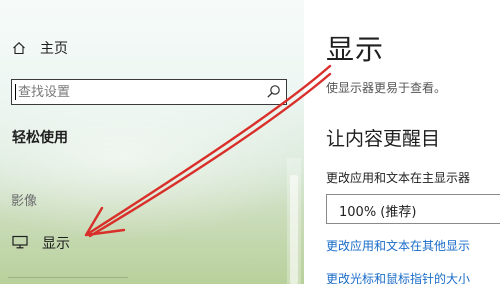  Describe the element at coordinates (294, 229) in the screenshot. I see `sidebar-scrollbar-thumb` at that location.